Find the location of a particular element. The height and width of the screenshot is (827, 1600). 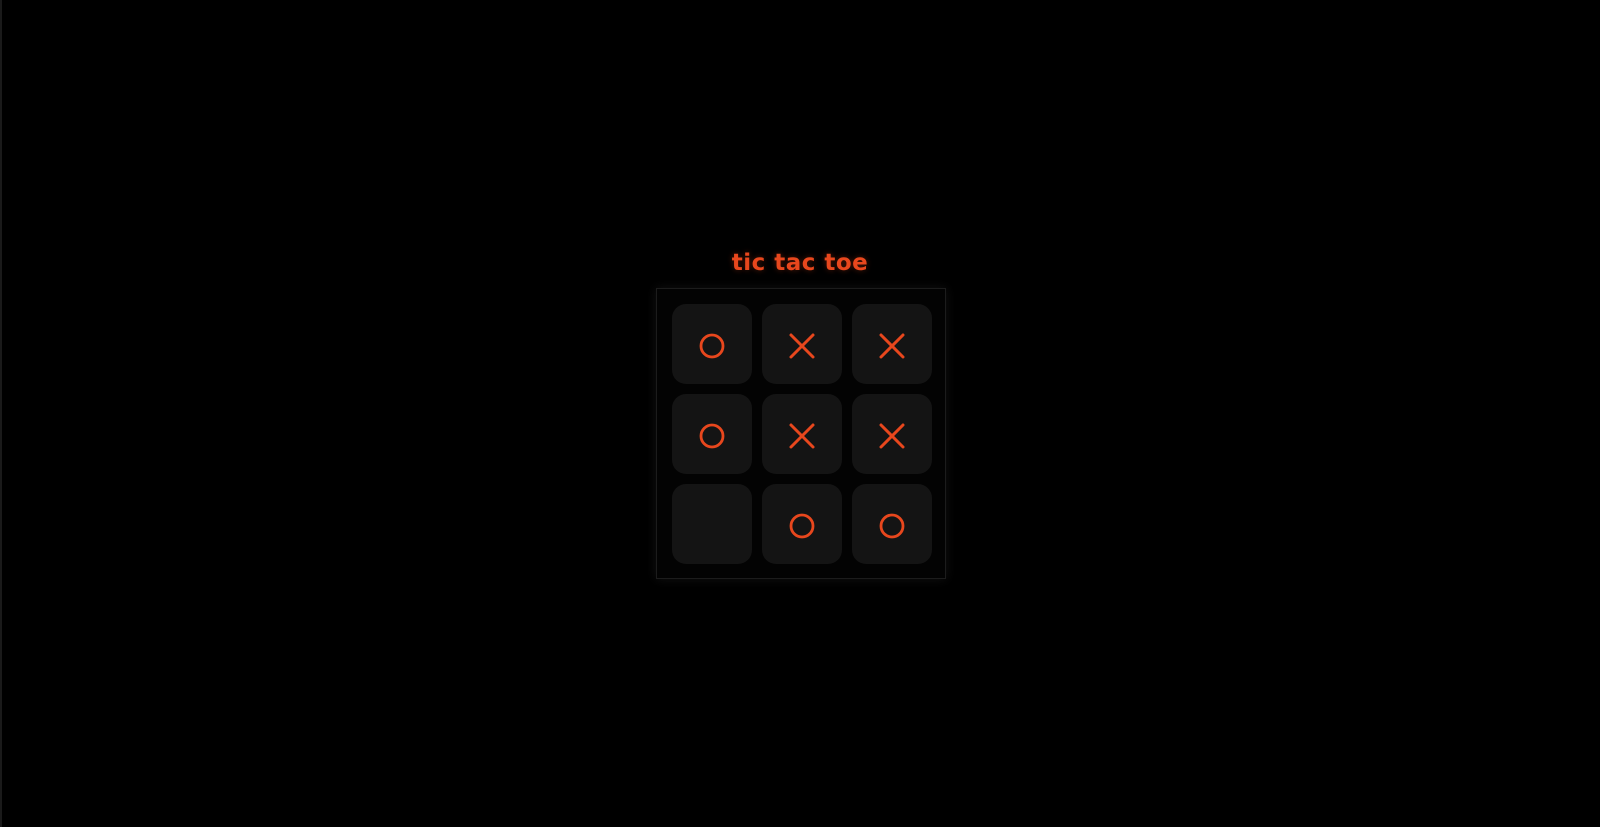

board-cell-r2-c3 is located at coordinates (892, 434).